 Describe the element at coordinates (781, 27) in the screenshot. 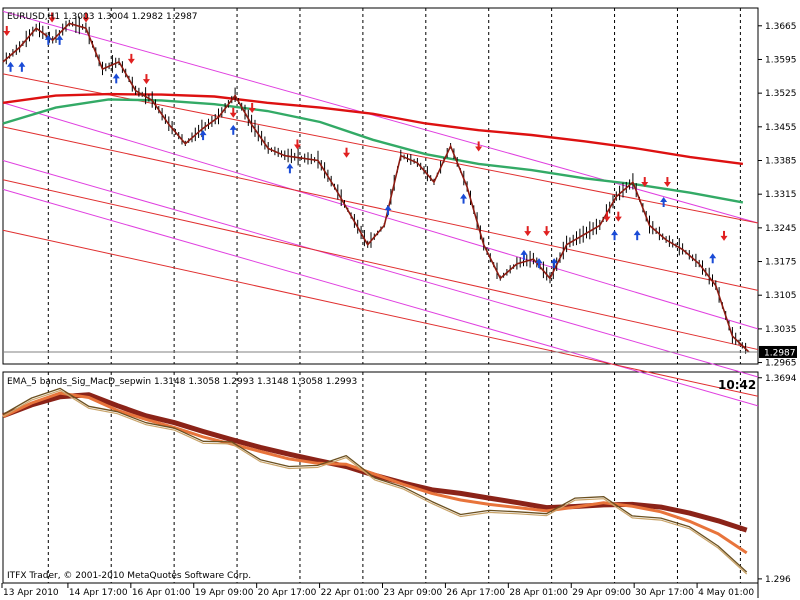

I see `y-label-0: 1.3665` at that location.